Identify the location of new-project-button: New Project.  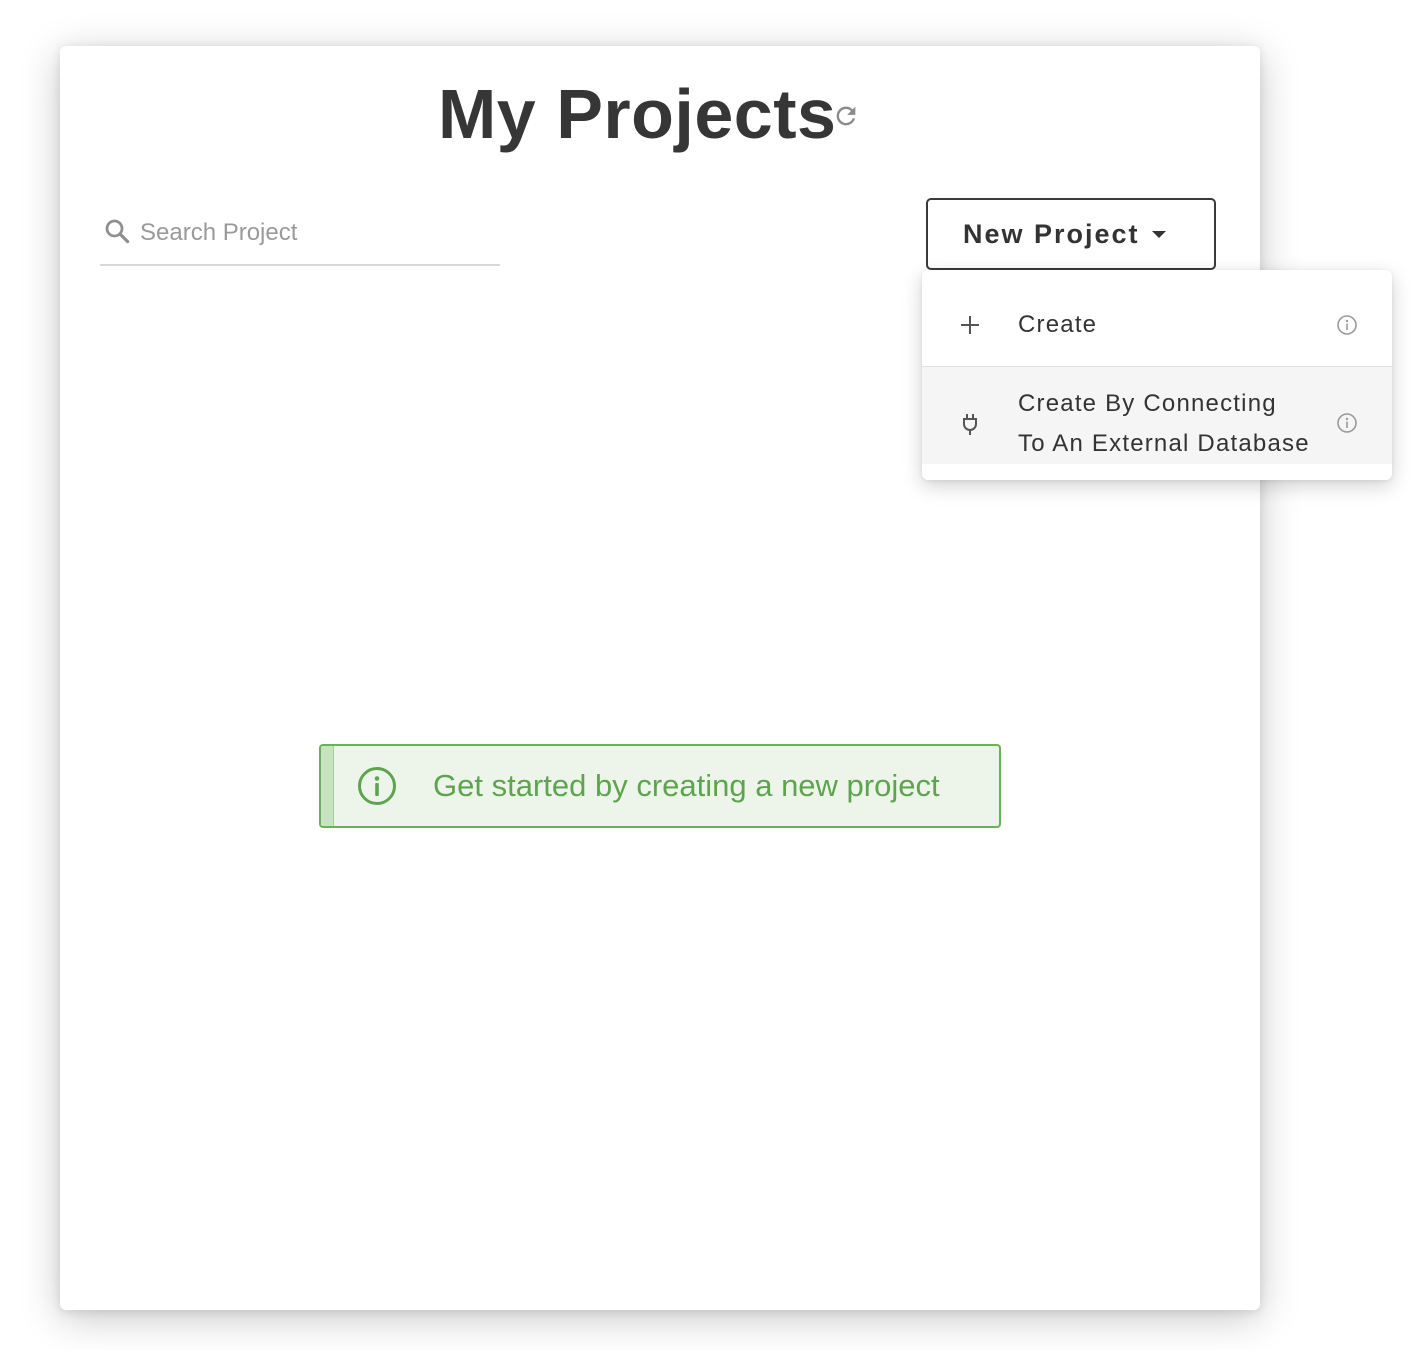
(1071, 234).